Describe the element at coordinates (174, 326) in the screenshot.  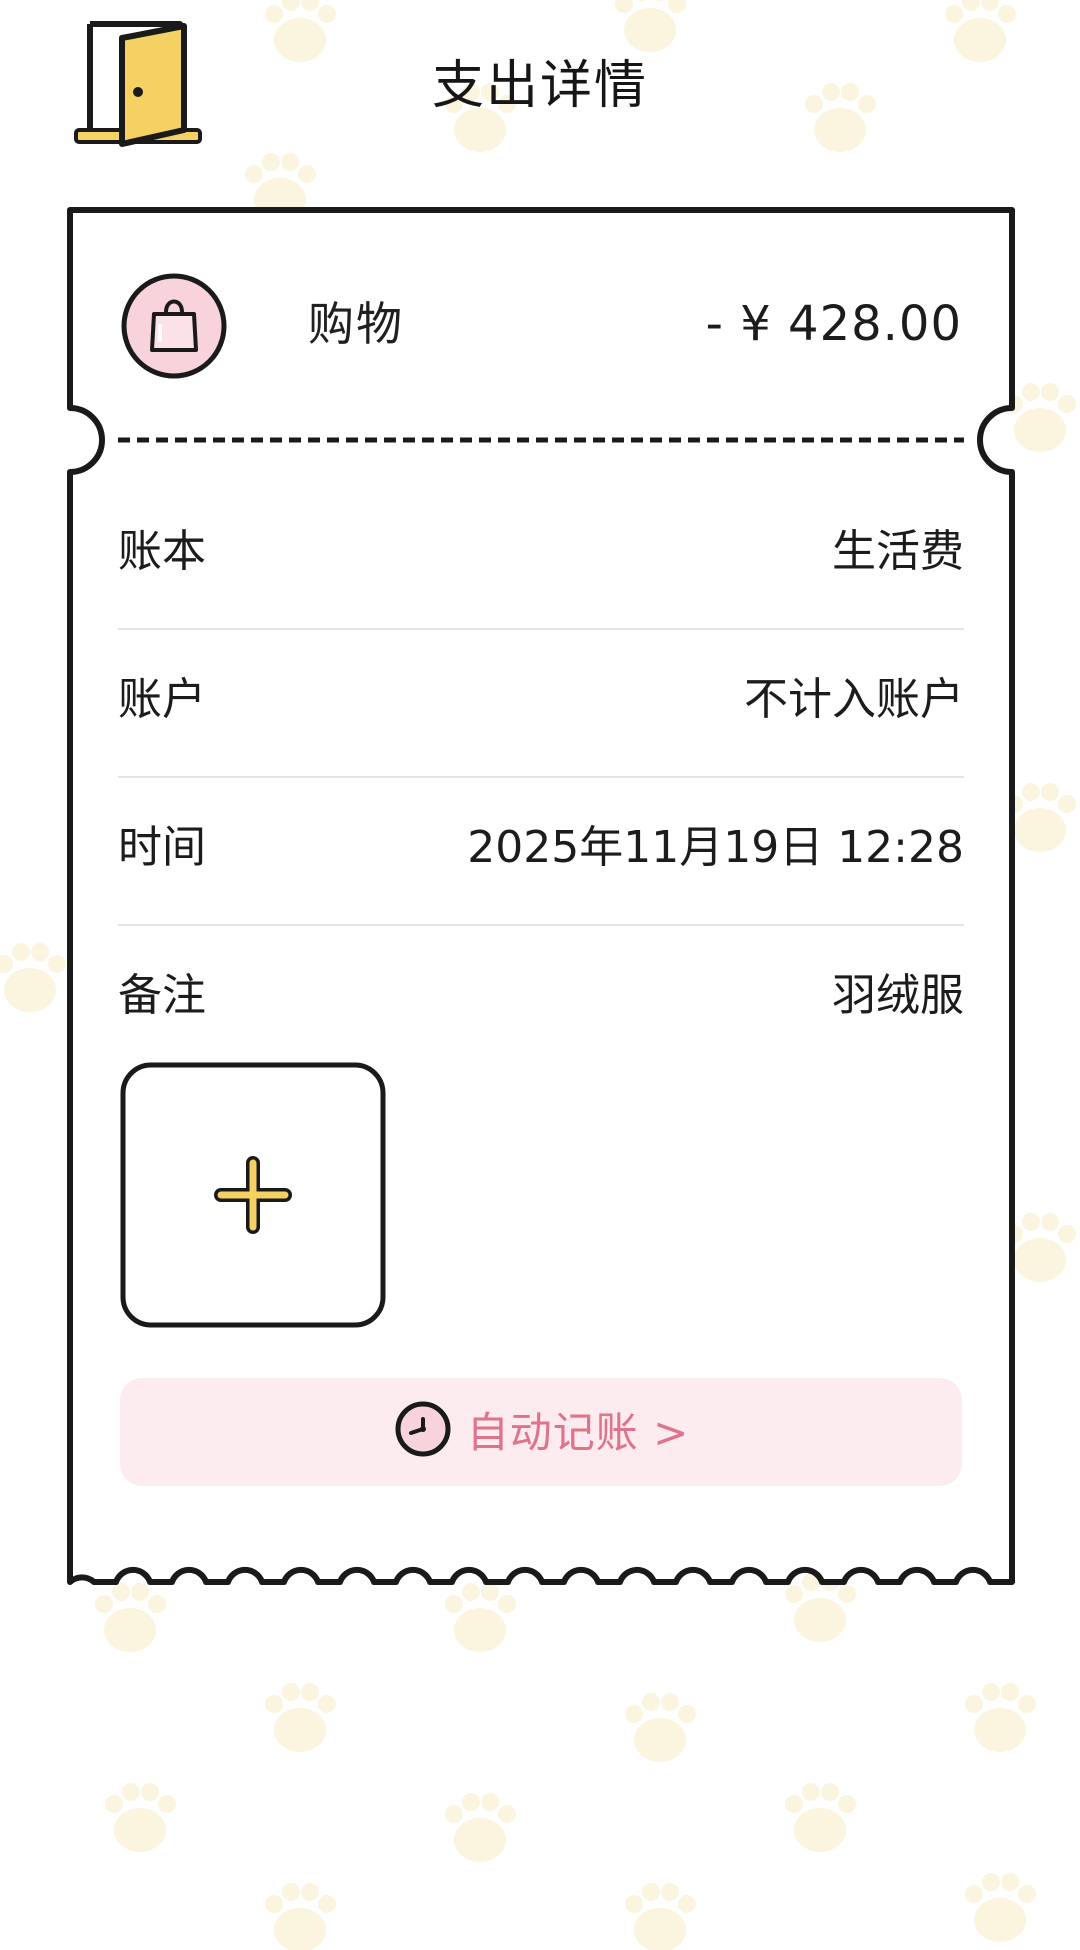
I see `shopping-bag-icon` at that location.